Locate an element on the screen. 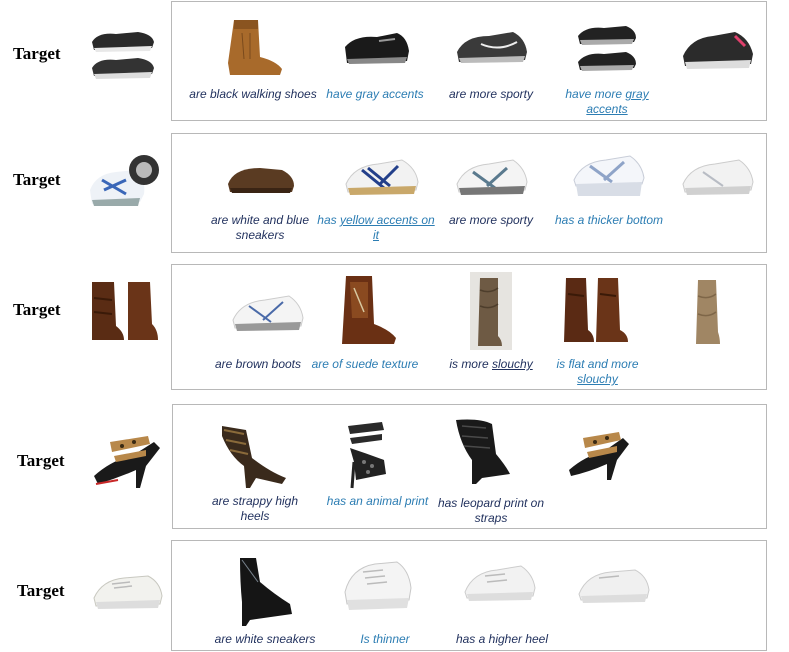 This screenshot has height=652, width=789. caption: has a thicker bottom is located at coordinates (609, 220).